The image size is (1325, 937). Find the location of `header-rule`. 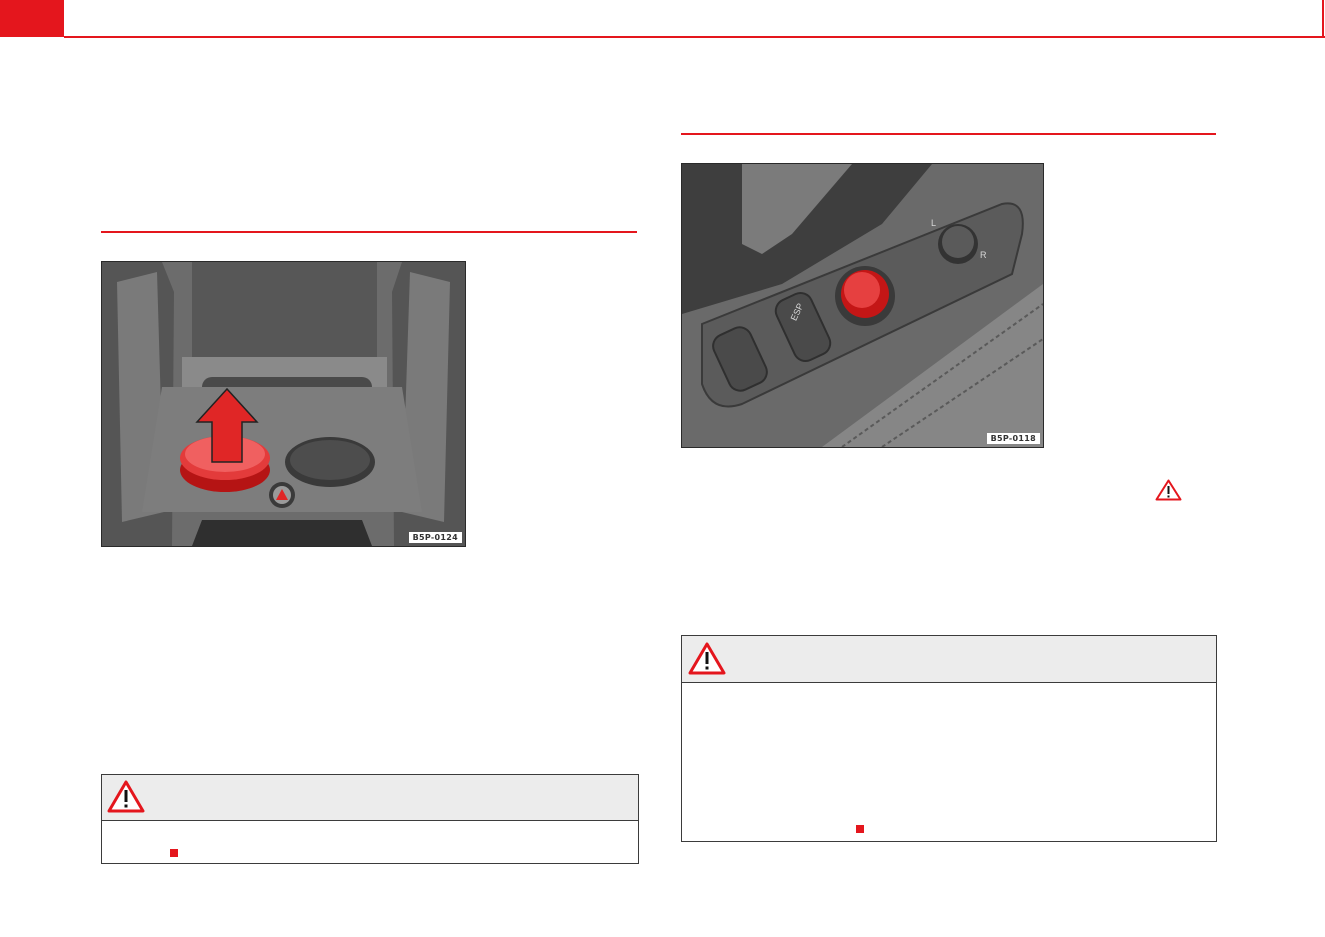

header-rule is located at coordinates (694, 37).